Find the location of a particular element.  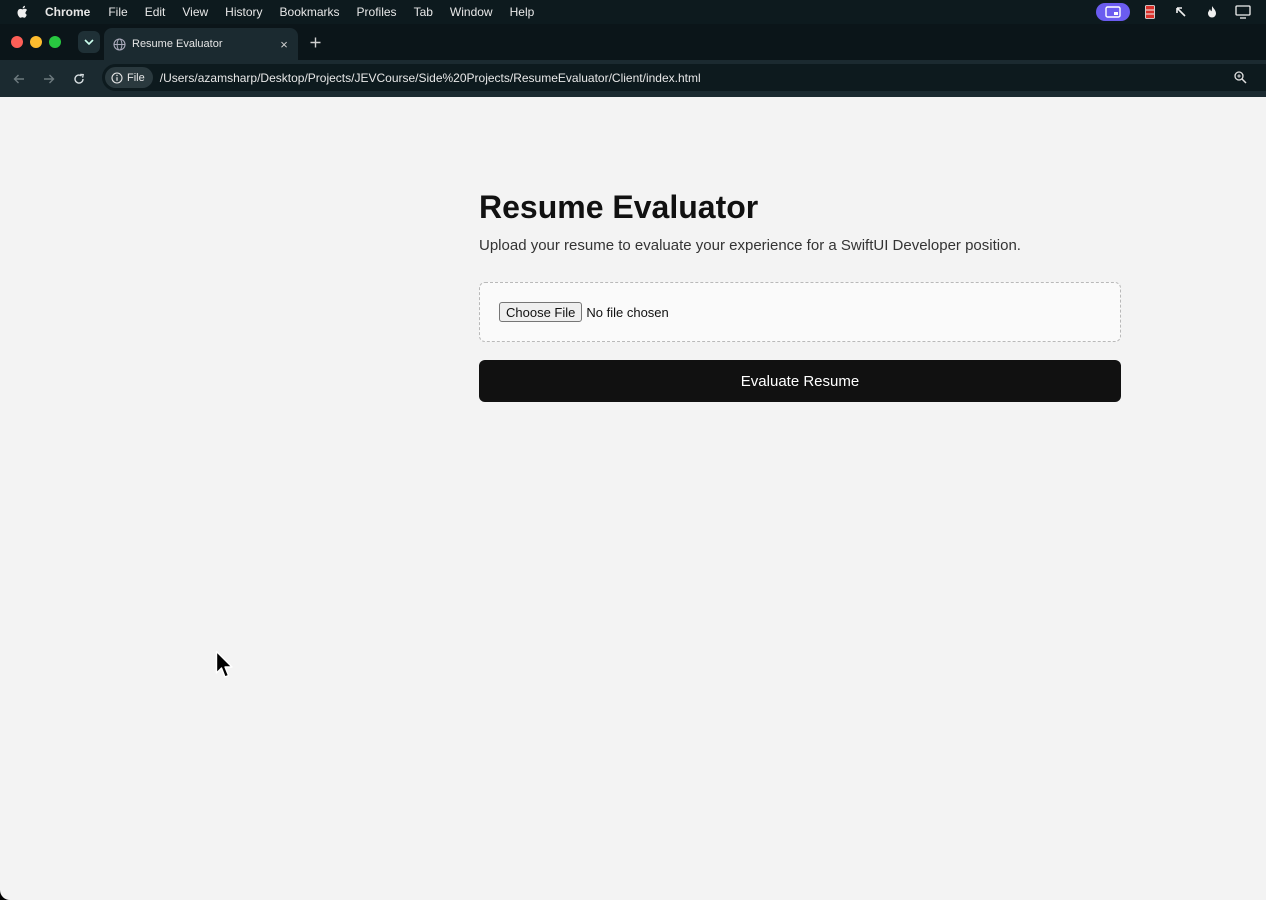

mouse-cursor-icon is located at coordinates (224, 664).